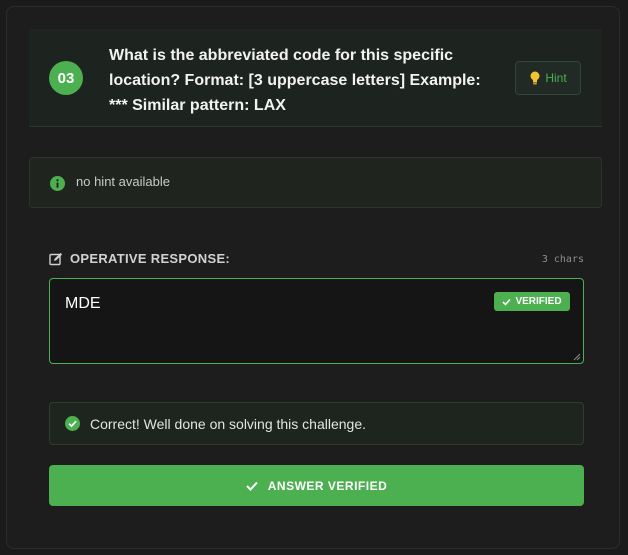  What do you see at coordinates (538, 301) in the screenshot?
I see `verified-badge-label: VERIFIED` at bounding box center [538, 301].